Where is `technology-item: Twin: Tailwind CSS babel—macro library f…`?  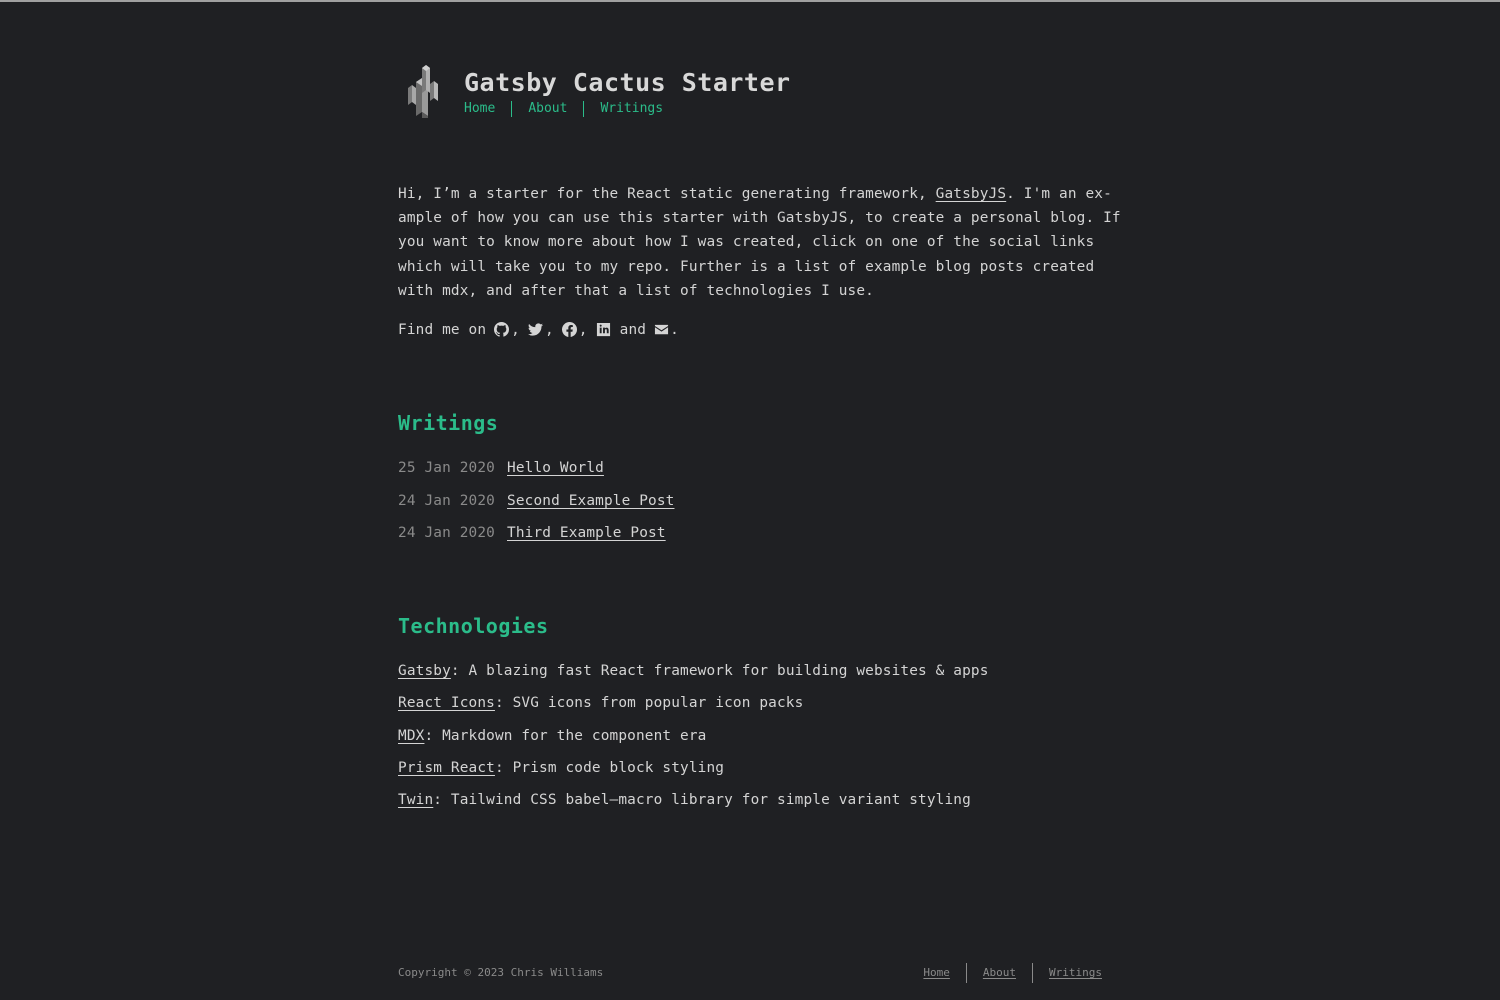 technology-item: Twin: Tailwind CSS babel—macro library f… is located at coordinates (693, 804).